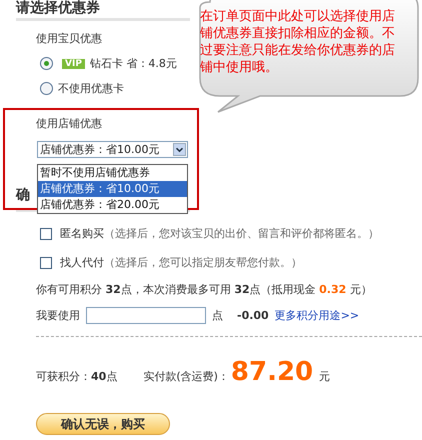 This screenshot has height=440, width=422. Describe the element at coordinates (63, 376) in the screenshot. I see `earn-points-label: 可获积分：` at that location.